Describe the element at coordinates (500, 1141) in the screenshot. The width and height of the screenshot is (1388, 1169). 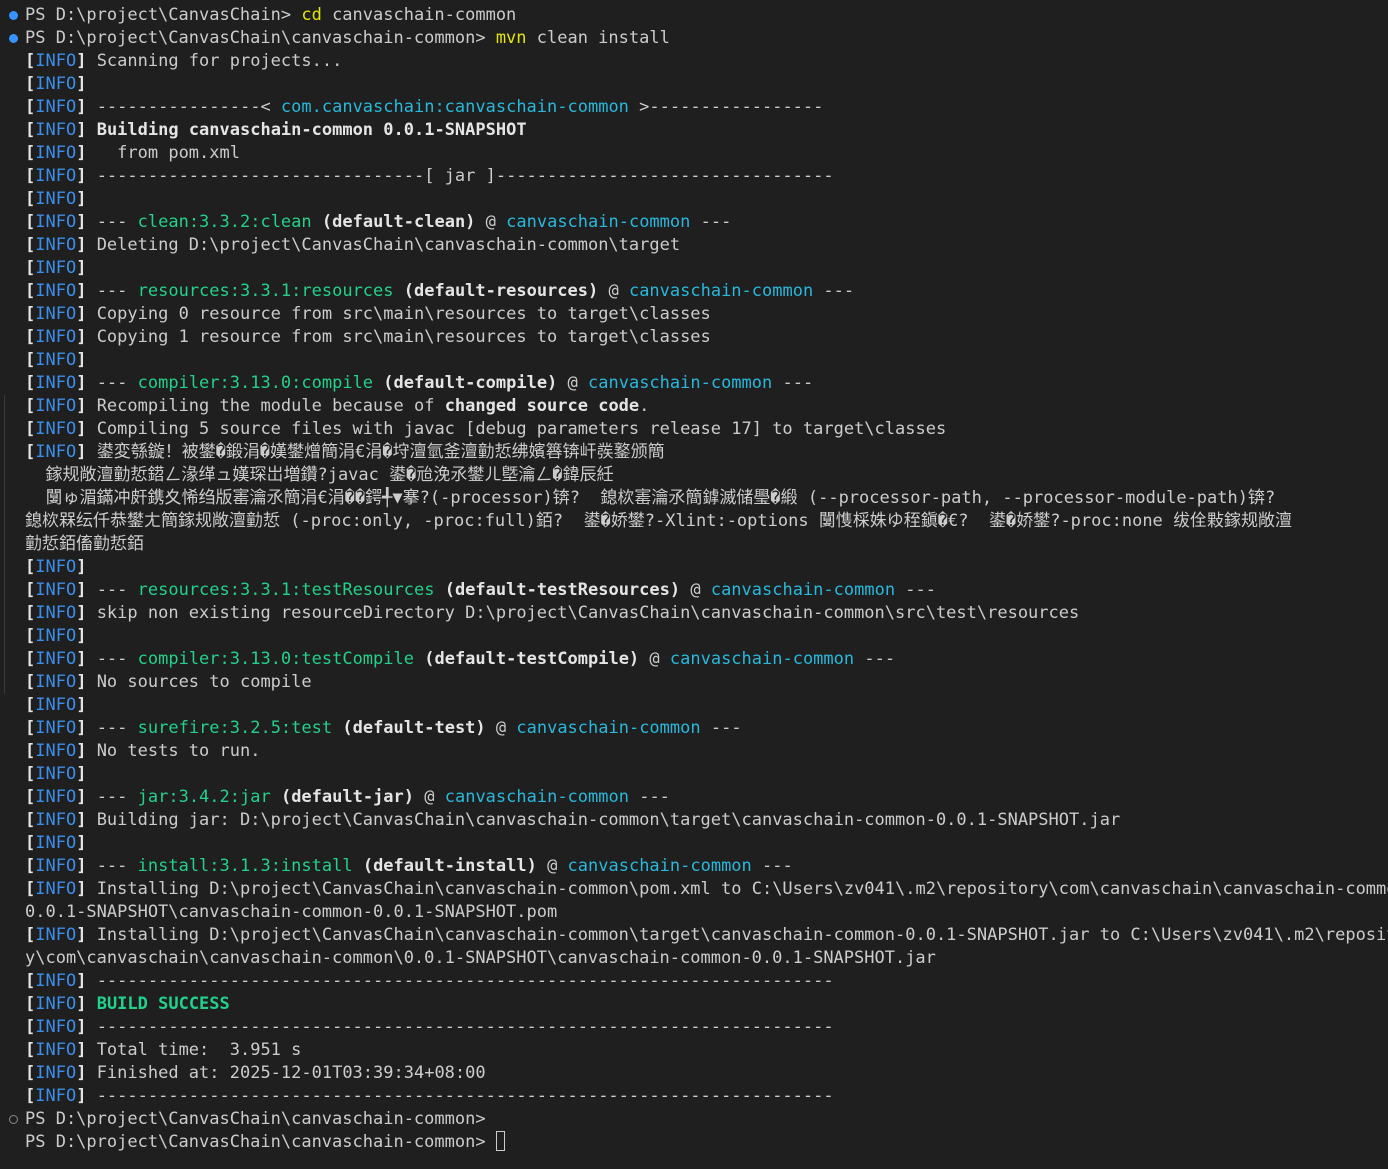
I see `cursor-icon` at that location.